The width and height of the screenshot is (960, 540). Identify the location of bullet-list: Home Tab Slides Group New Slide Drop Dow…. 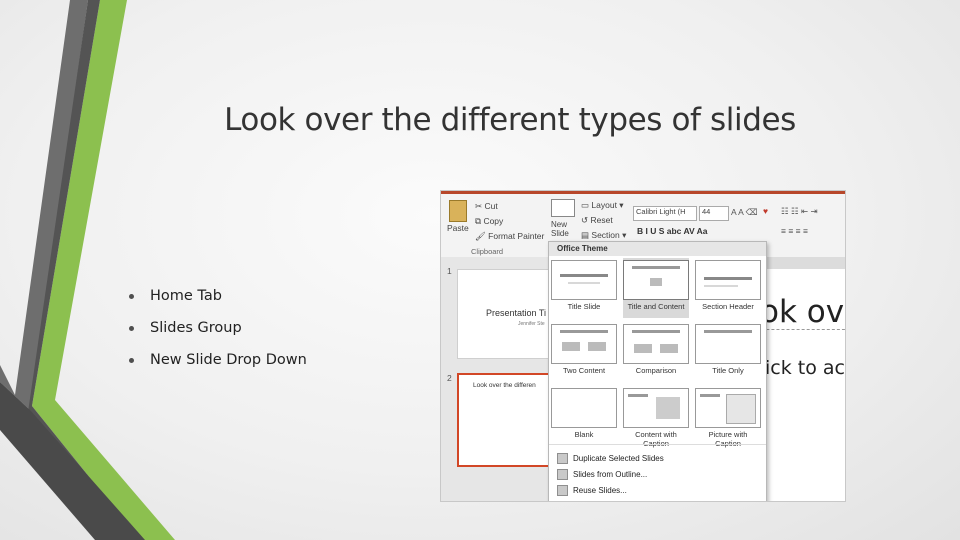
(217, 336).